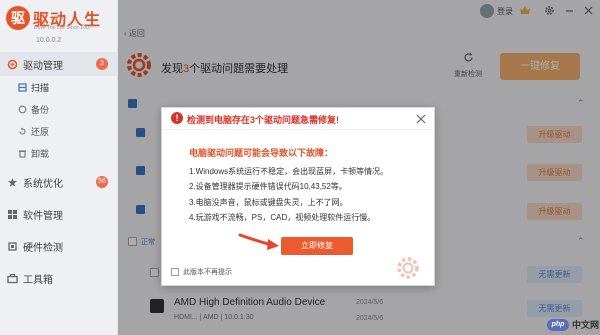  Describe the element at coordinates (22, 131) in the screenshot. I see `restore-icon` at that location.